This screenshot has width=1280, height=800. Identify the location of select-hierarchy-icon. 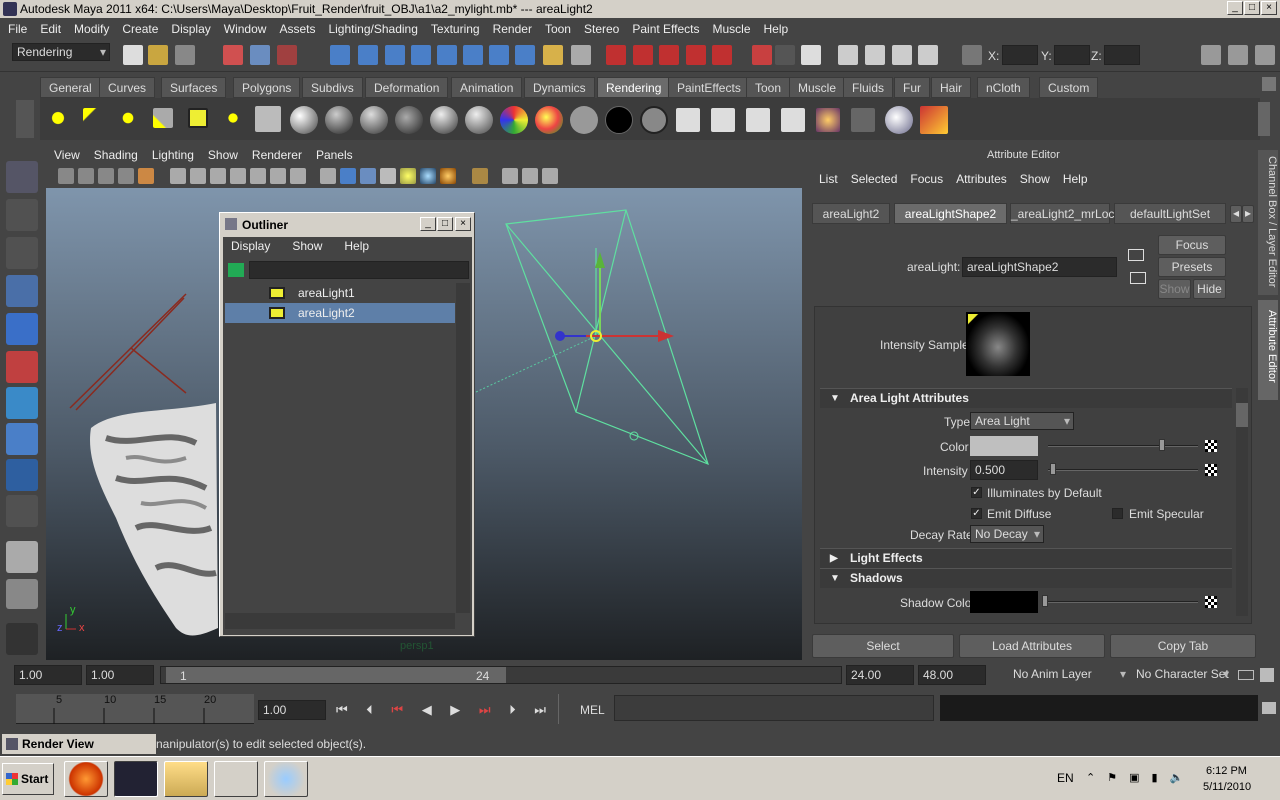
(233, 55).